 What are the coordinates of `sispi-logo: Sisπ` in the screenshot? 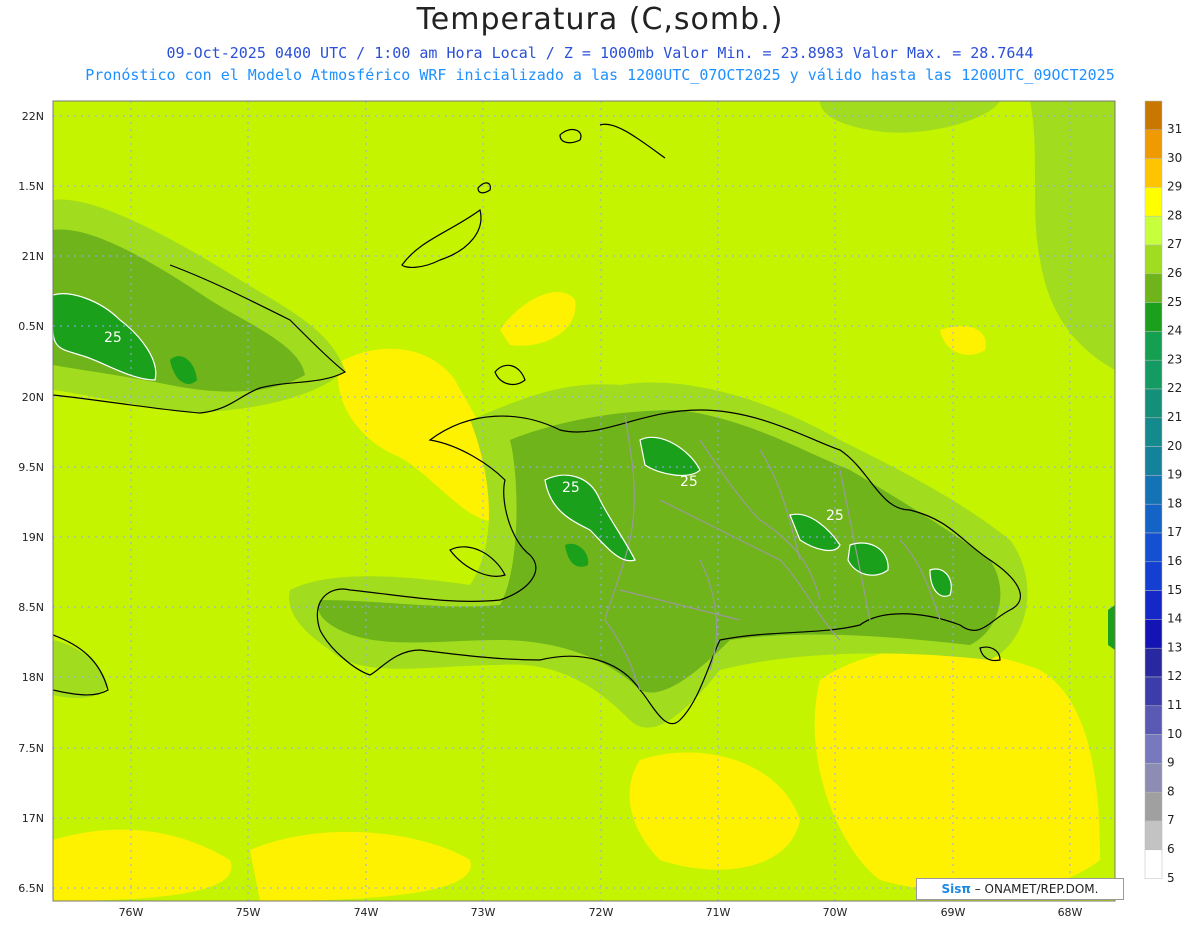 It's located at (956, 889).